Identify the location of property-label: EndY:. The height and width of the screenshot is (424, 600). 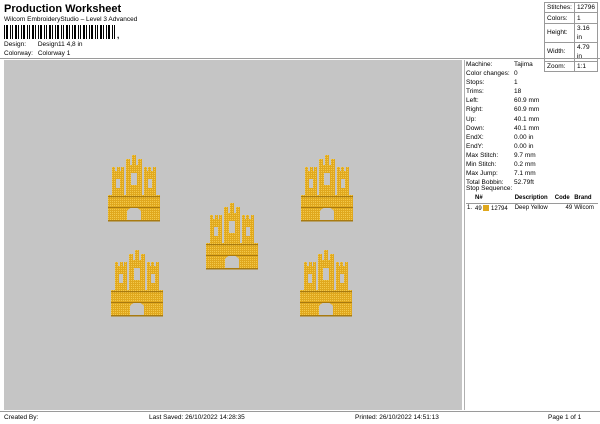
(475, 146).